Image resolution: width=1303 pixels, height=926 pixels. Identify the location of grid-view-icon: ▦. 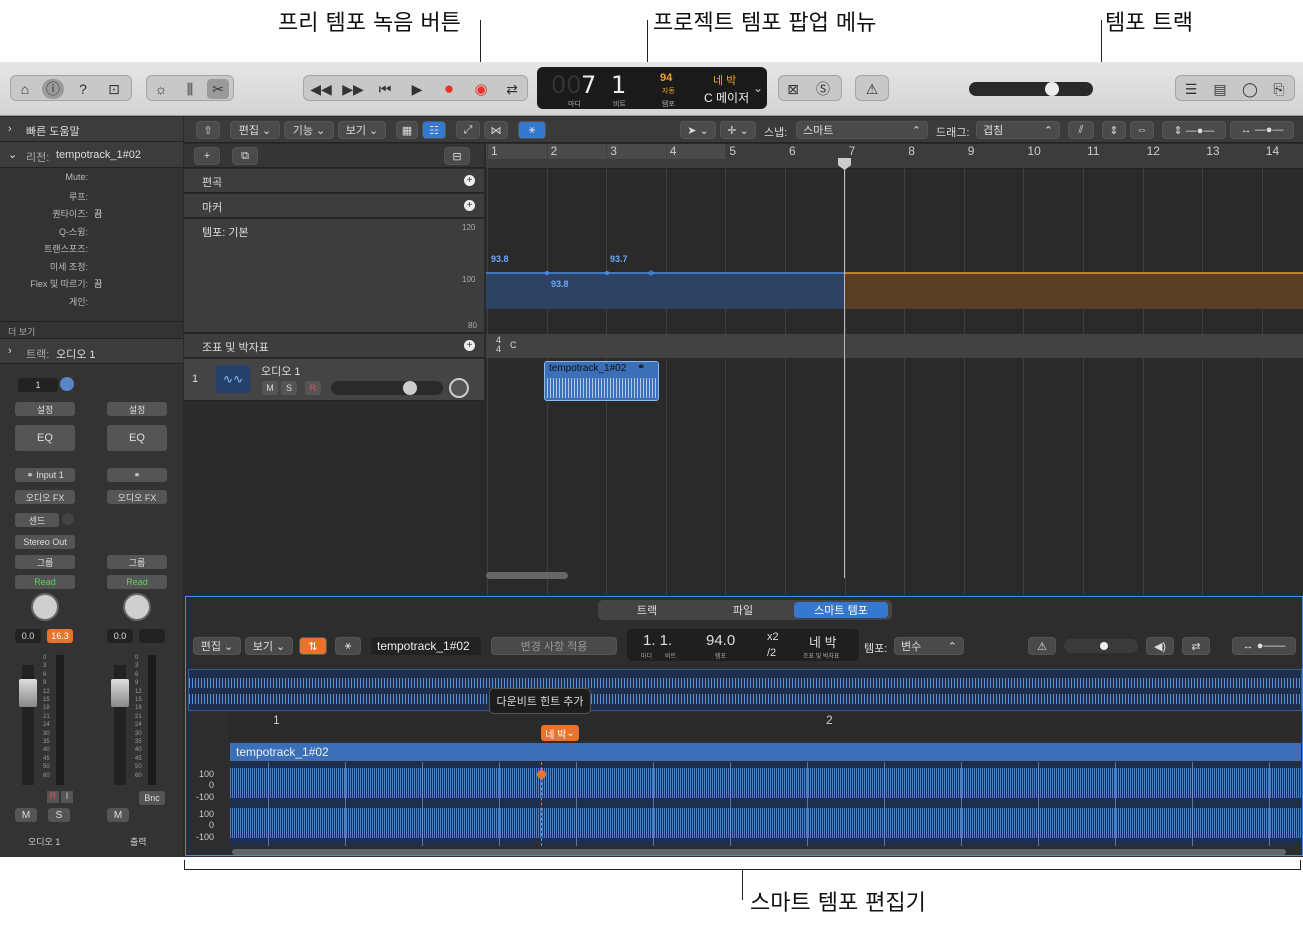
(407, 130).